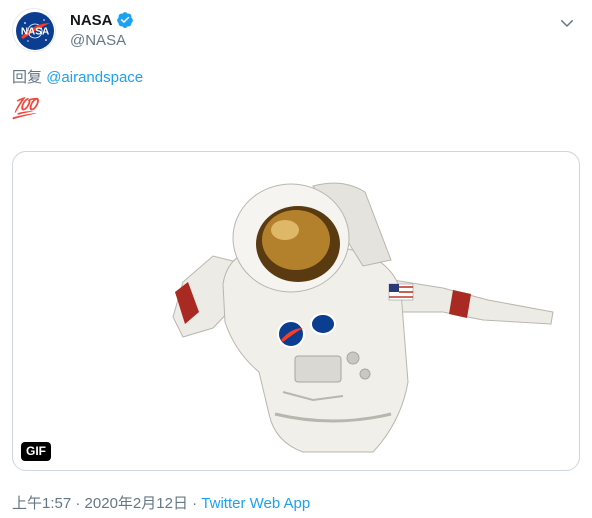 Image resolution: width=592 pixels, height=518 pixels. I want to click on hundred-points-emoji: 💯, so click(24, 109).